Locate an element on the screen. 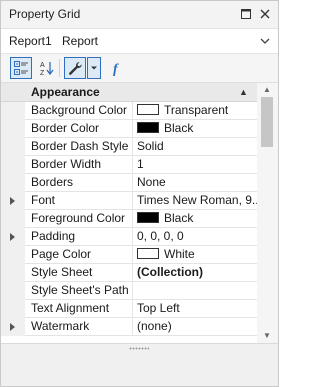  property-name: Border Width is located at coordinates (79, 164).